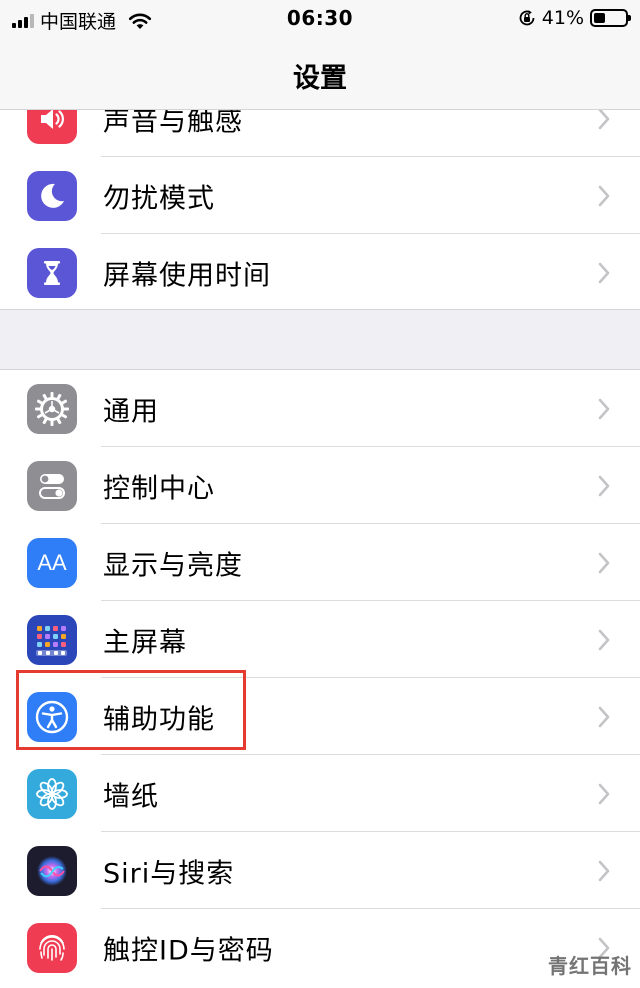 Image resolution: width=640 pixels, height=988 pixels. What do you see at coordinates (131, 710) in the screenshot?
I see `highlight-frame-accessibility` at bounding box center [131, 710].